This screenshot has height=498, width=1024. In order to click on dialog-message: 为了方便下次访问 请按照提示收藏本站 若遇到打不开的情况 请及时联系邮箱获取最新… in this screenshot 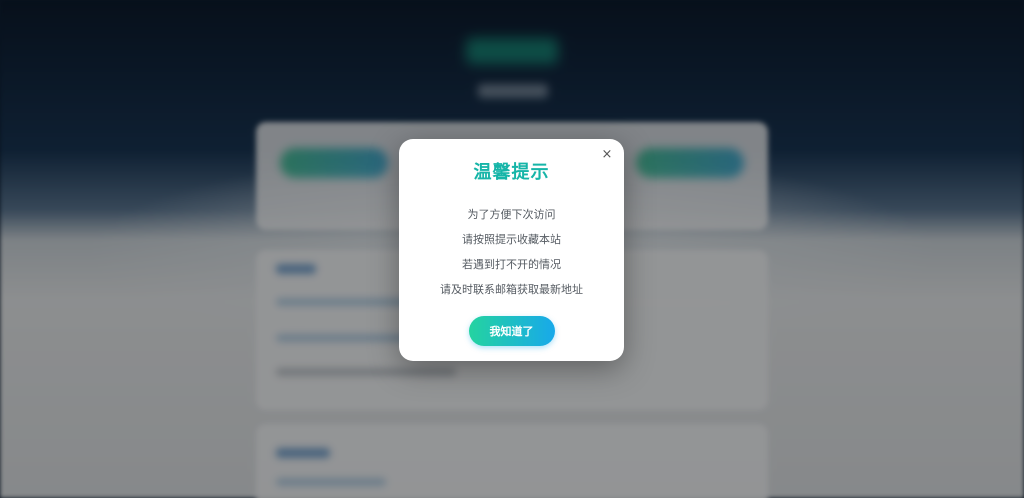, I will do `click(511, 252)`.